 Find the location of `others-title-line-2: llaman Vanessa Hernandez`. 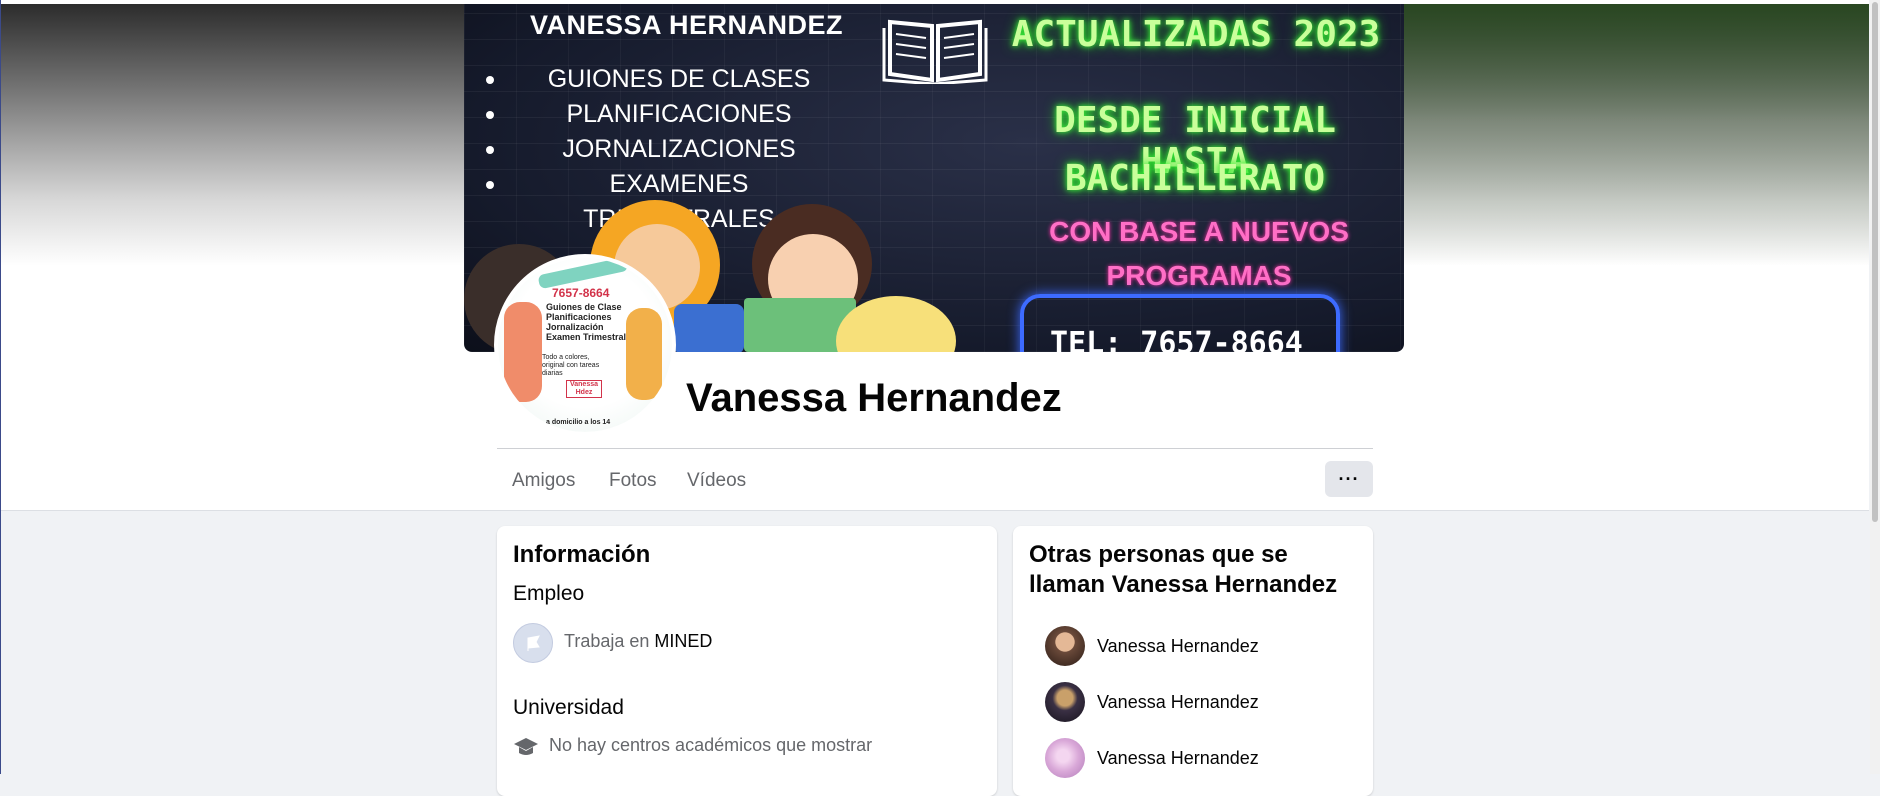

others-title-line-2: llaman Vanessa Hernandez is located at coordinates (1183, 584).